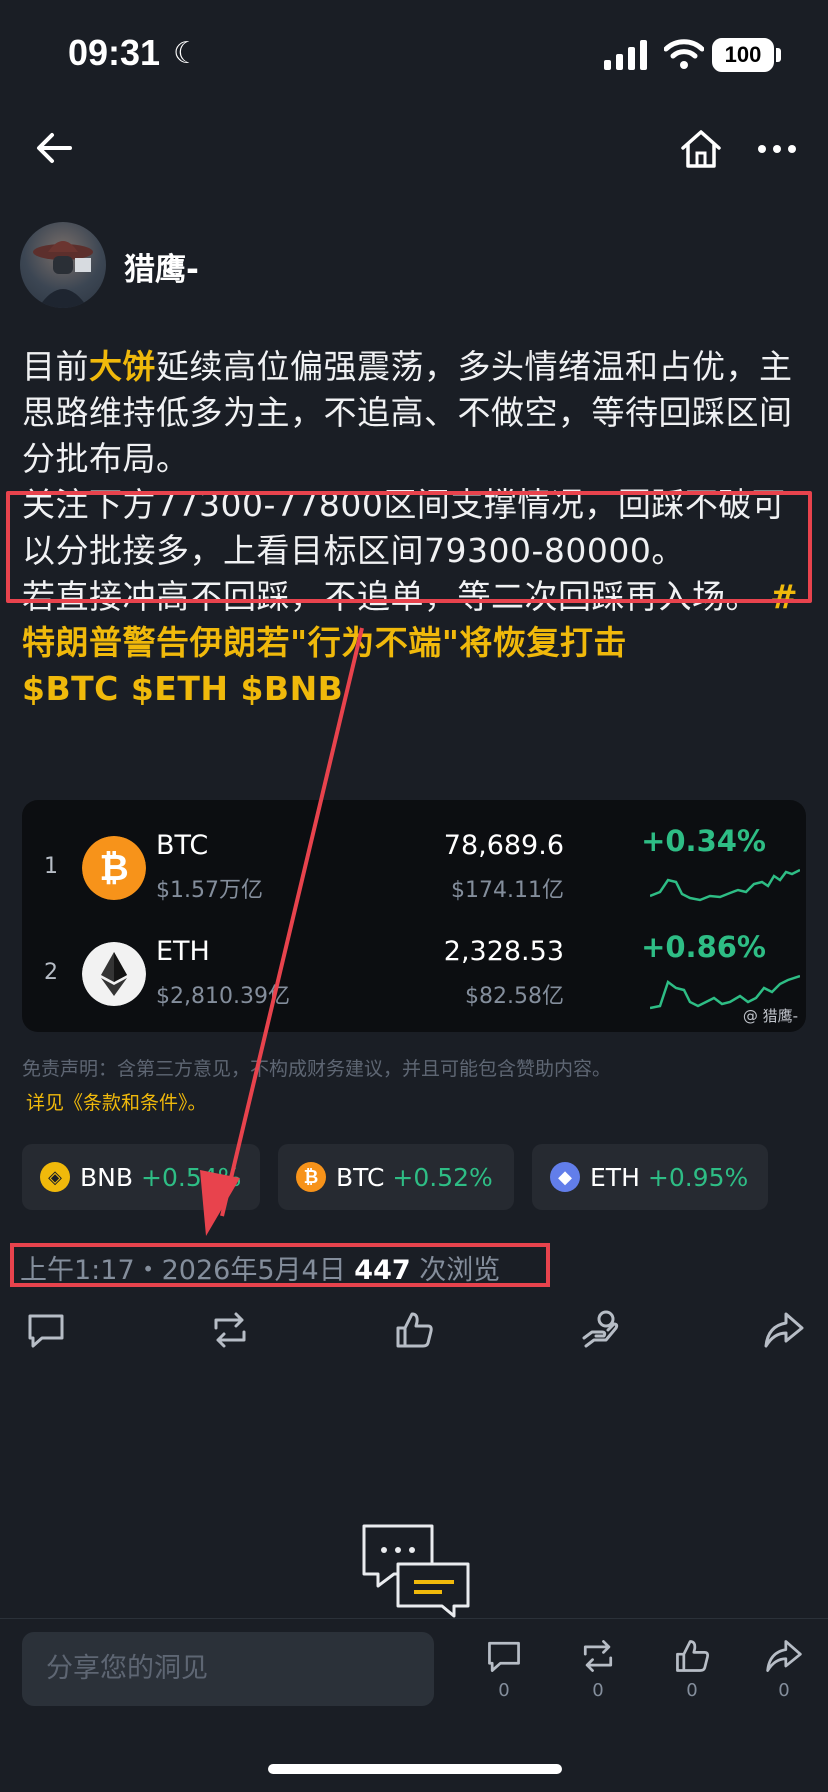 The width and height of the screenshot is (828, 1792). Describe the element at coordinates (182, 688) in the screenshot. I see `post-cashtags: $BTC $ETH $BNB` at that location.